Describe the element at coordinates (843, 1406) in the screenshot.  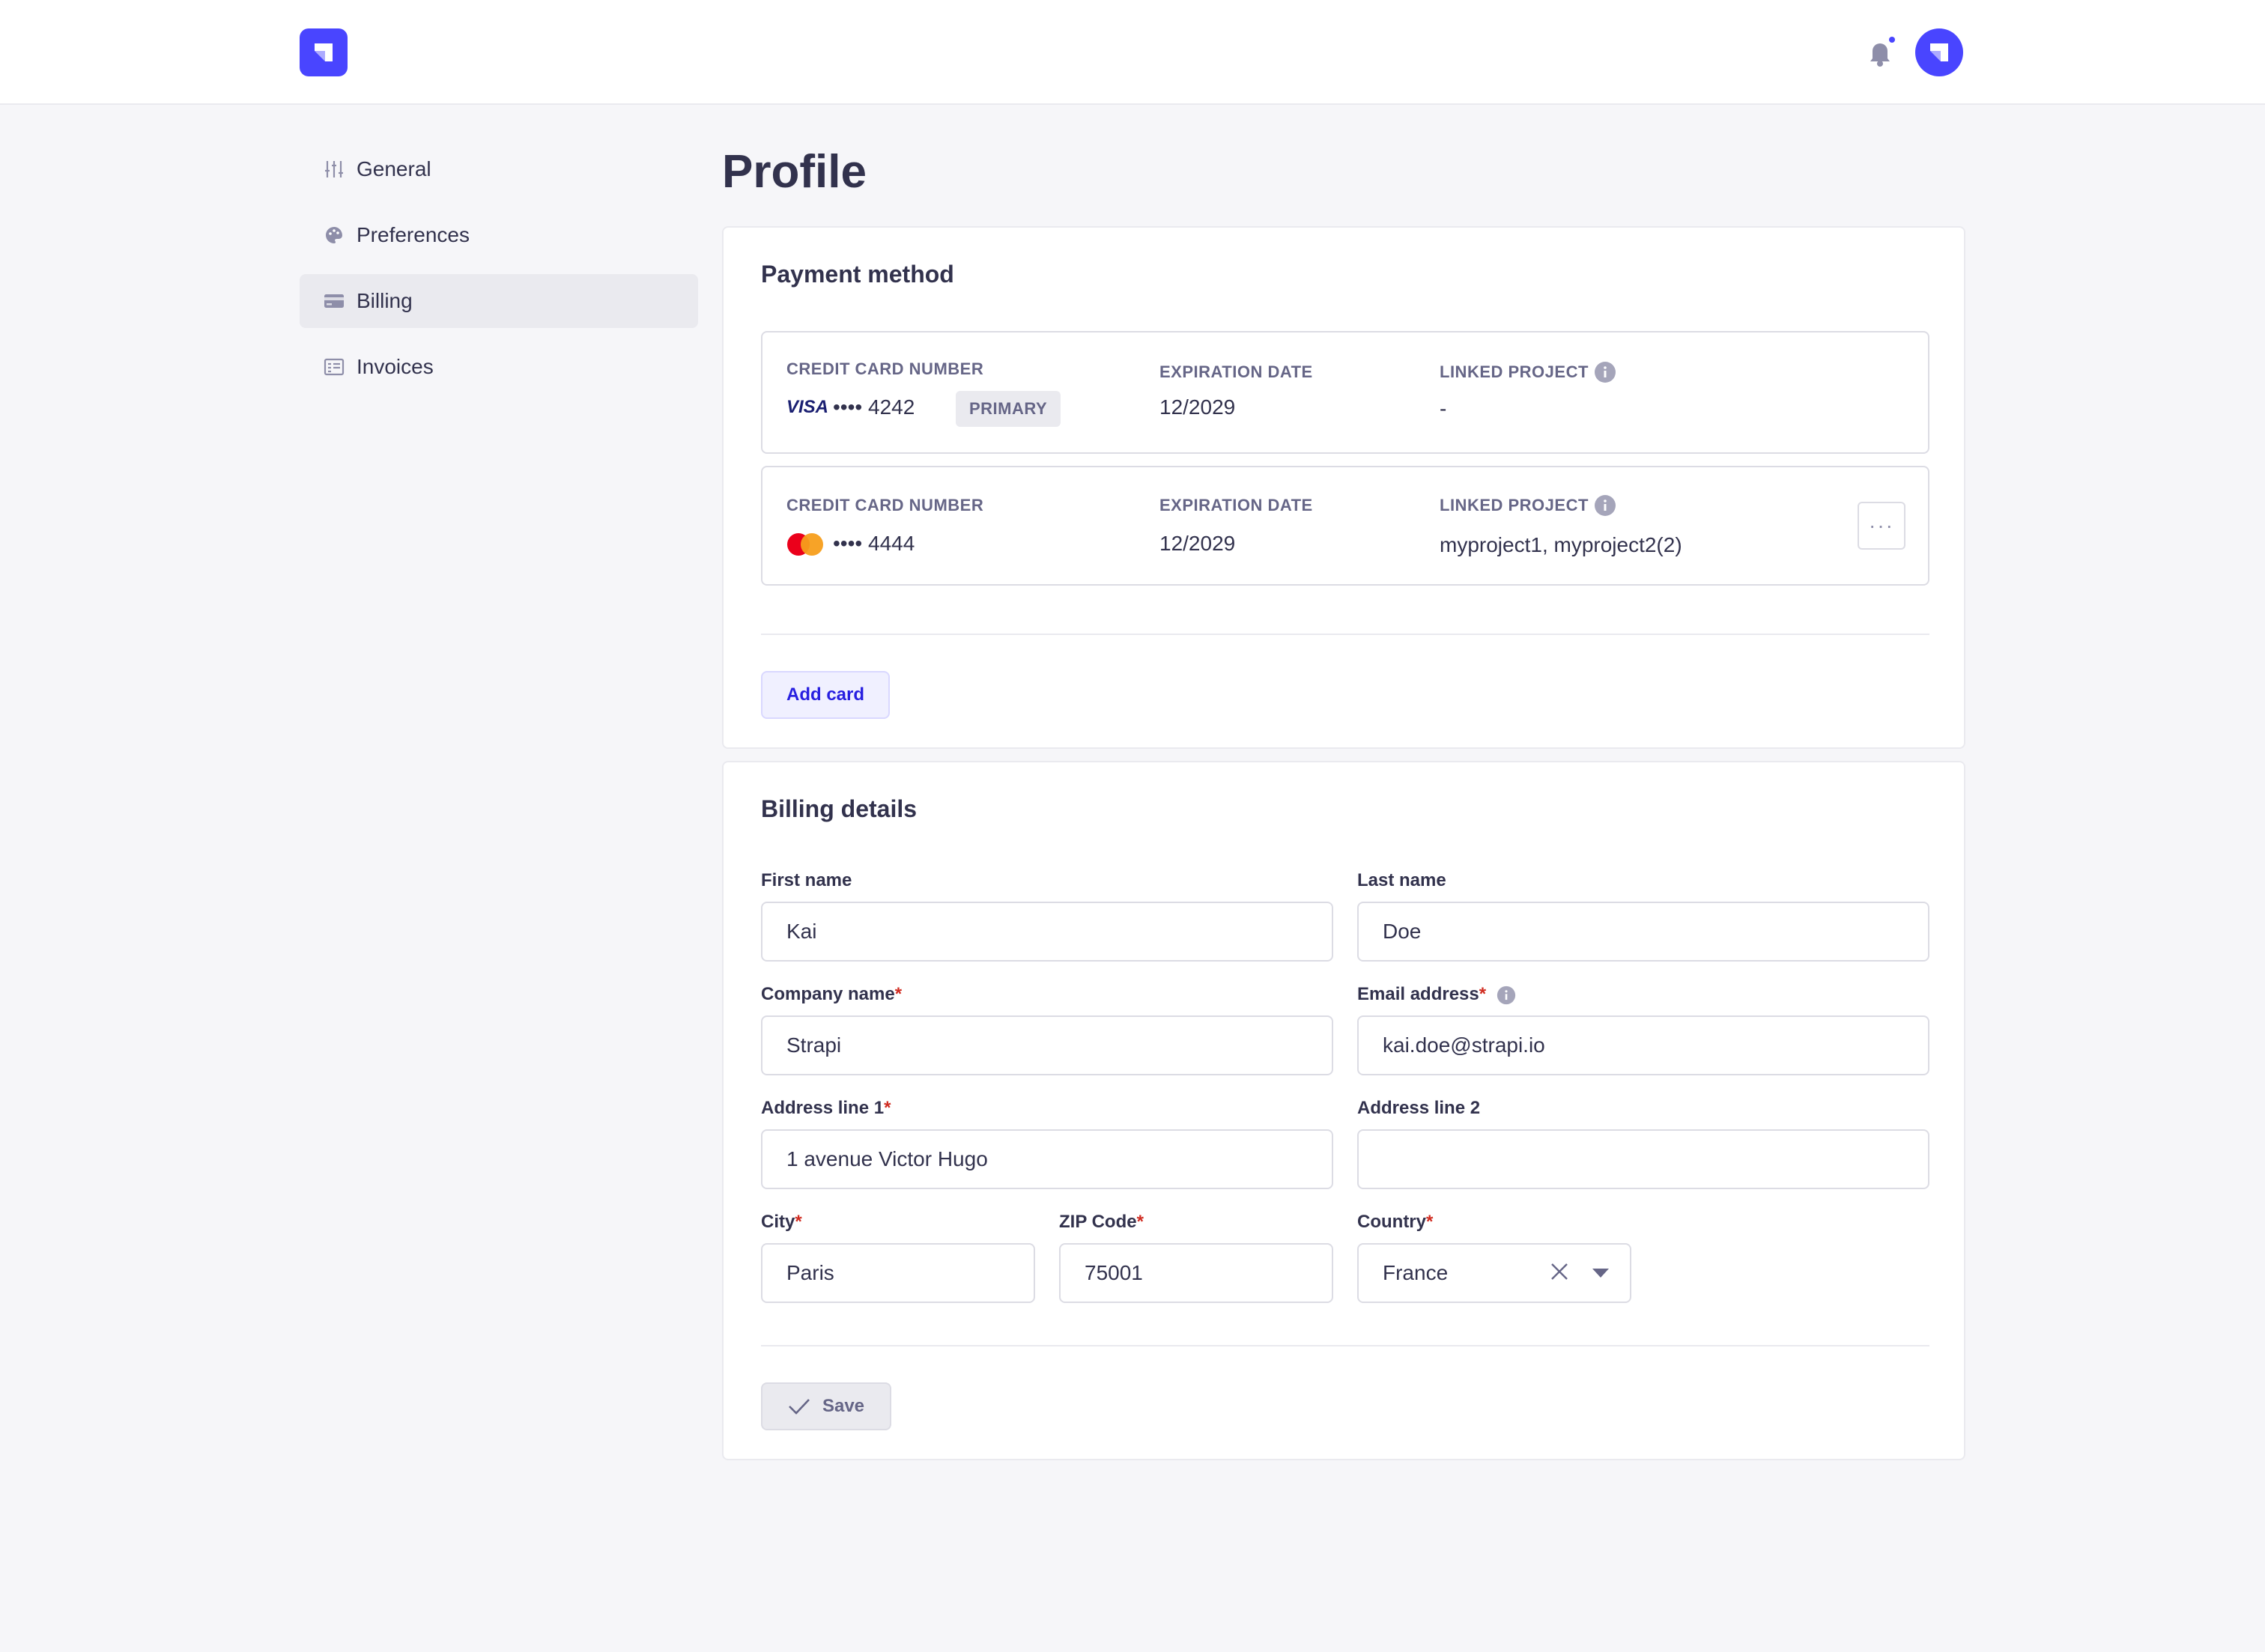
I see `save-label: Save` at that location.